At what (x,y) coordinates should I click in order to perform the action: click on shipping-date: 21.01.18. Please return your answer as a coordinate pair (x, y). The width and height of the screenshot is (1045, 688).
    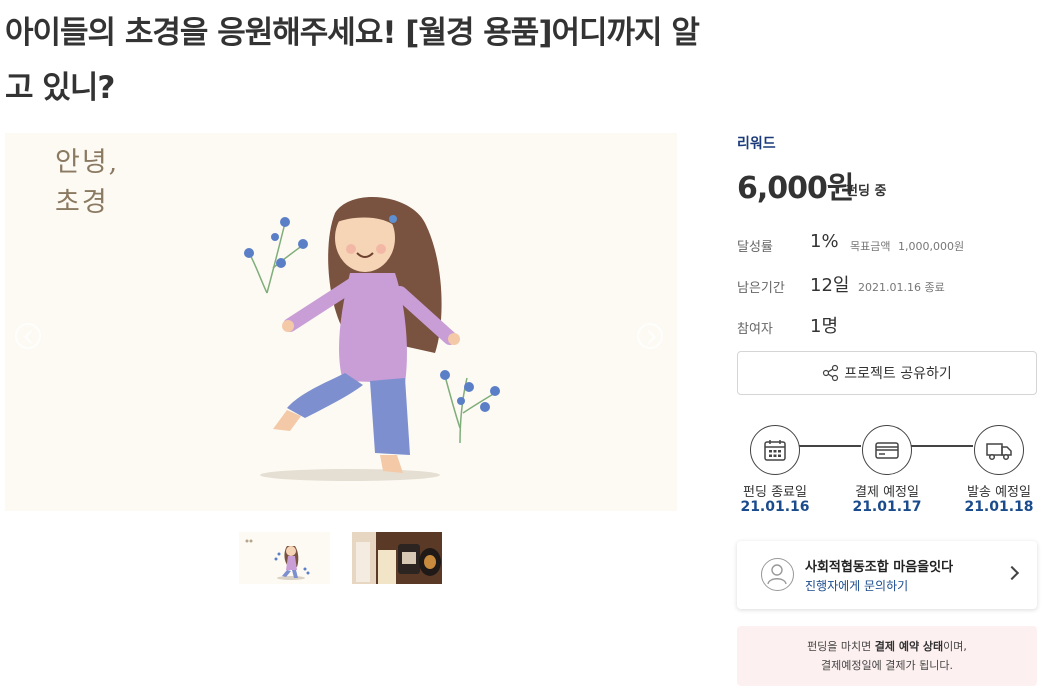
    Looking at the image, I should click on (999, 507).